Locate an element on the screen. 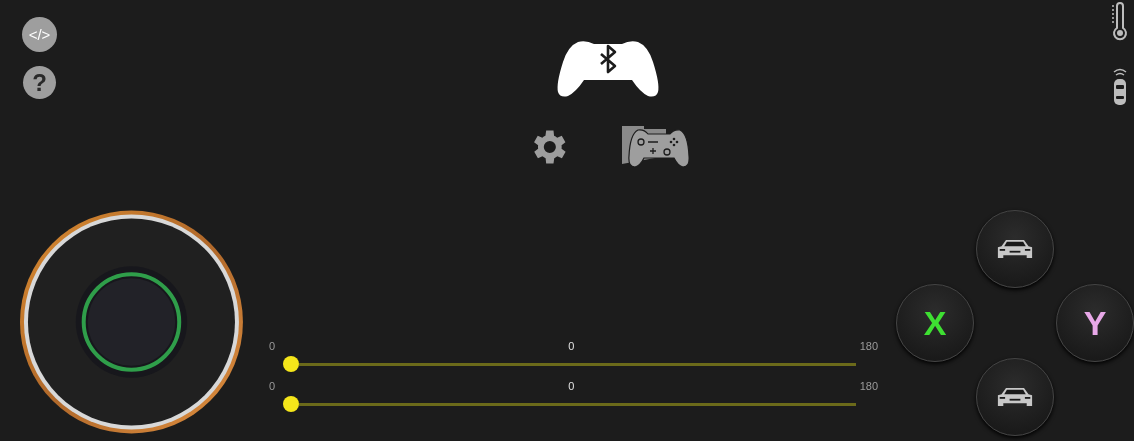 The height and width of the screenshot is (441, 1134). bluetooth-controller-icon is located at coordinates (607, 69).